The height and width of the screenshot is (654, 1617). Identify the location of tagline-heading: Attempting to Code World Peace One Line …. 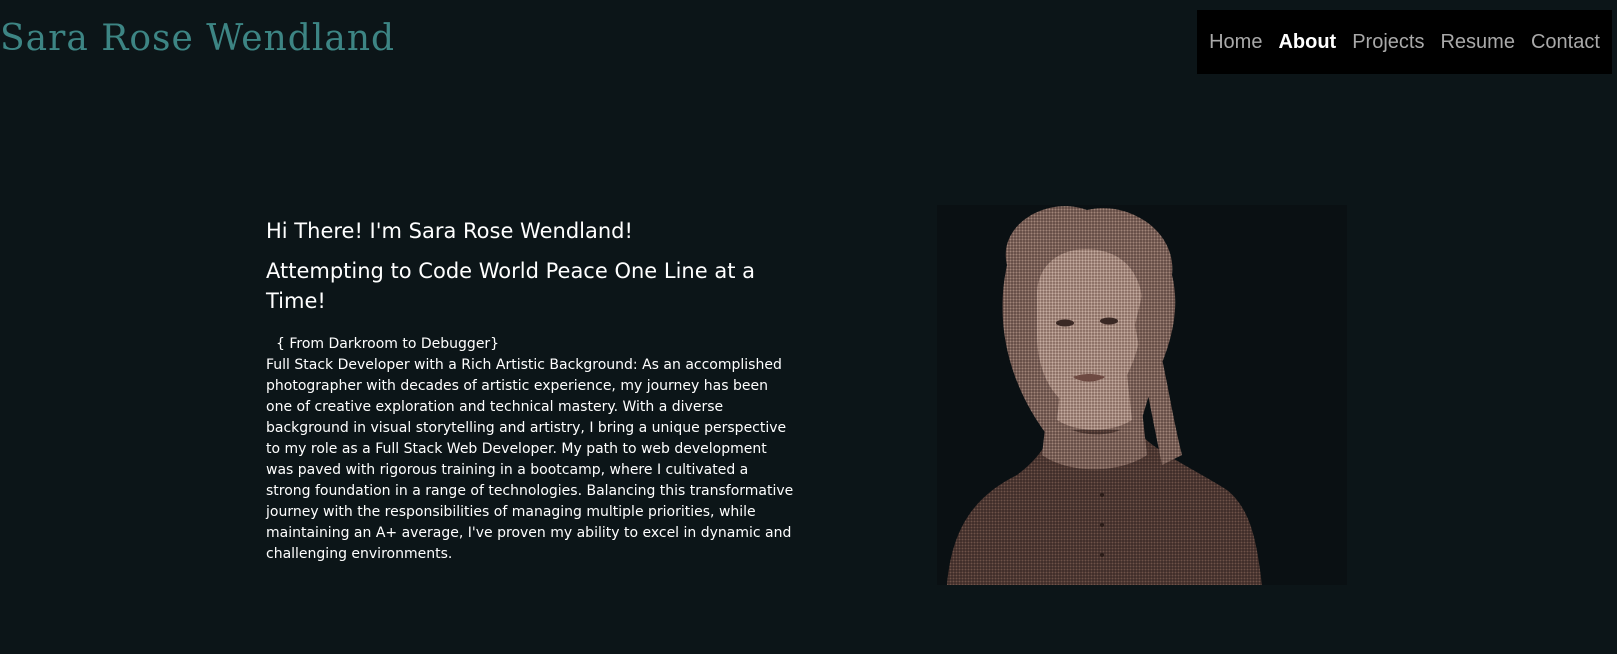
(510, 286).